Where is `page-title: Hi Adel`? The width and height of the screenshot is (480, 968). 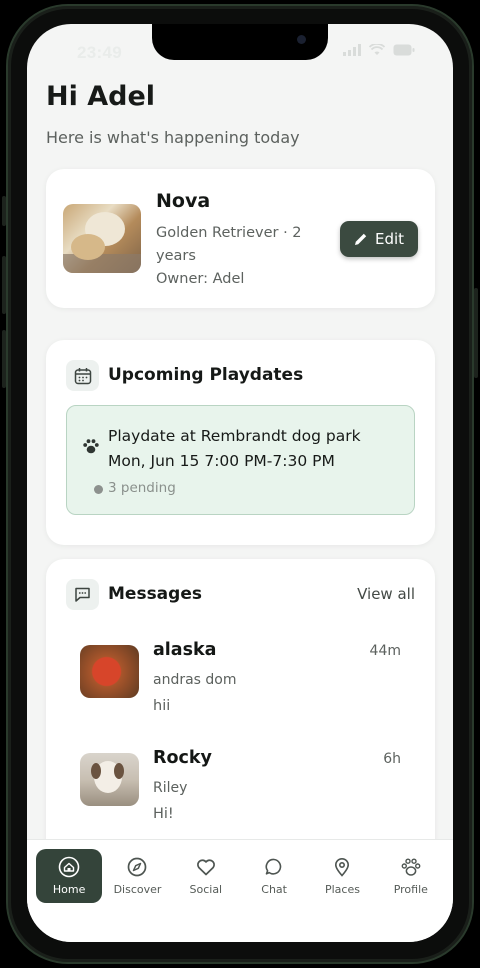
page-title: Hi Adel is located at coordinates (101, 96).